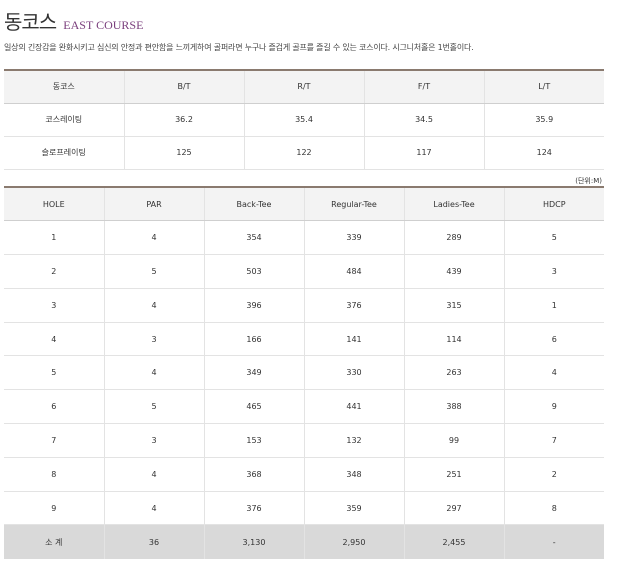 Image resolution: width=627 pixels, height=572 pixels. I want to click on hole-header-hdcp: HDCP, so click(554, 204).